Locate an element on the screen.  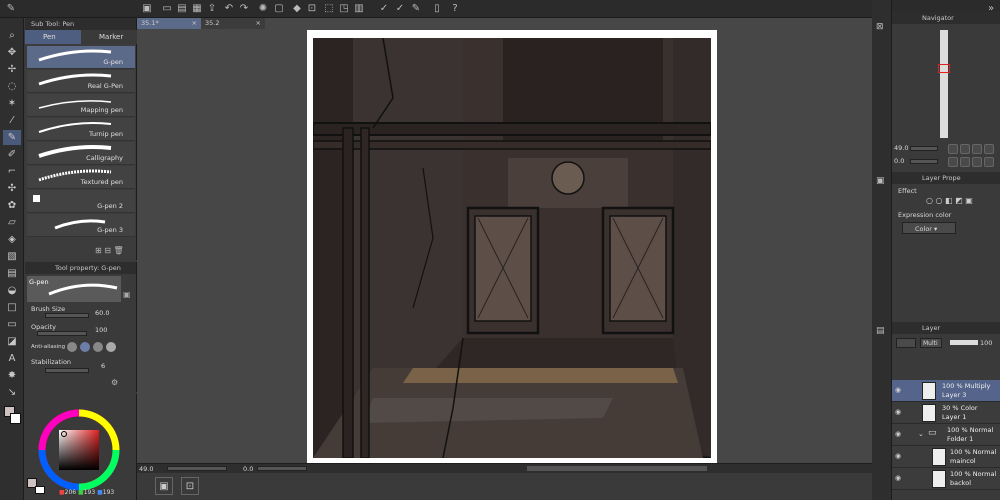
layer-color-icon is located at coordinates (906, 343).